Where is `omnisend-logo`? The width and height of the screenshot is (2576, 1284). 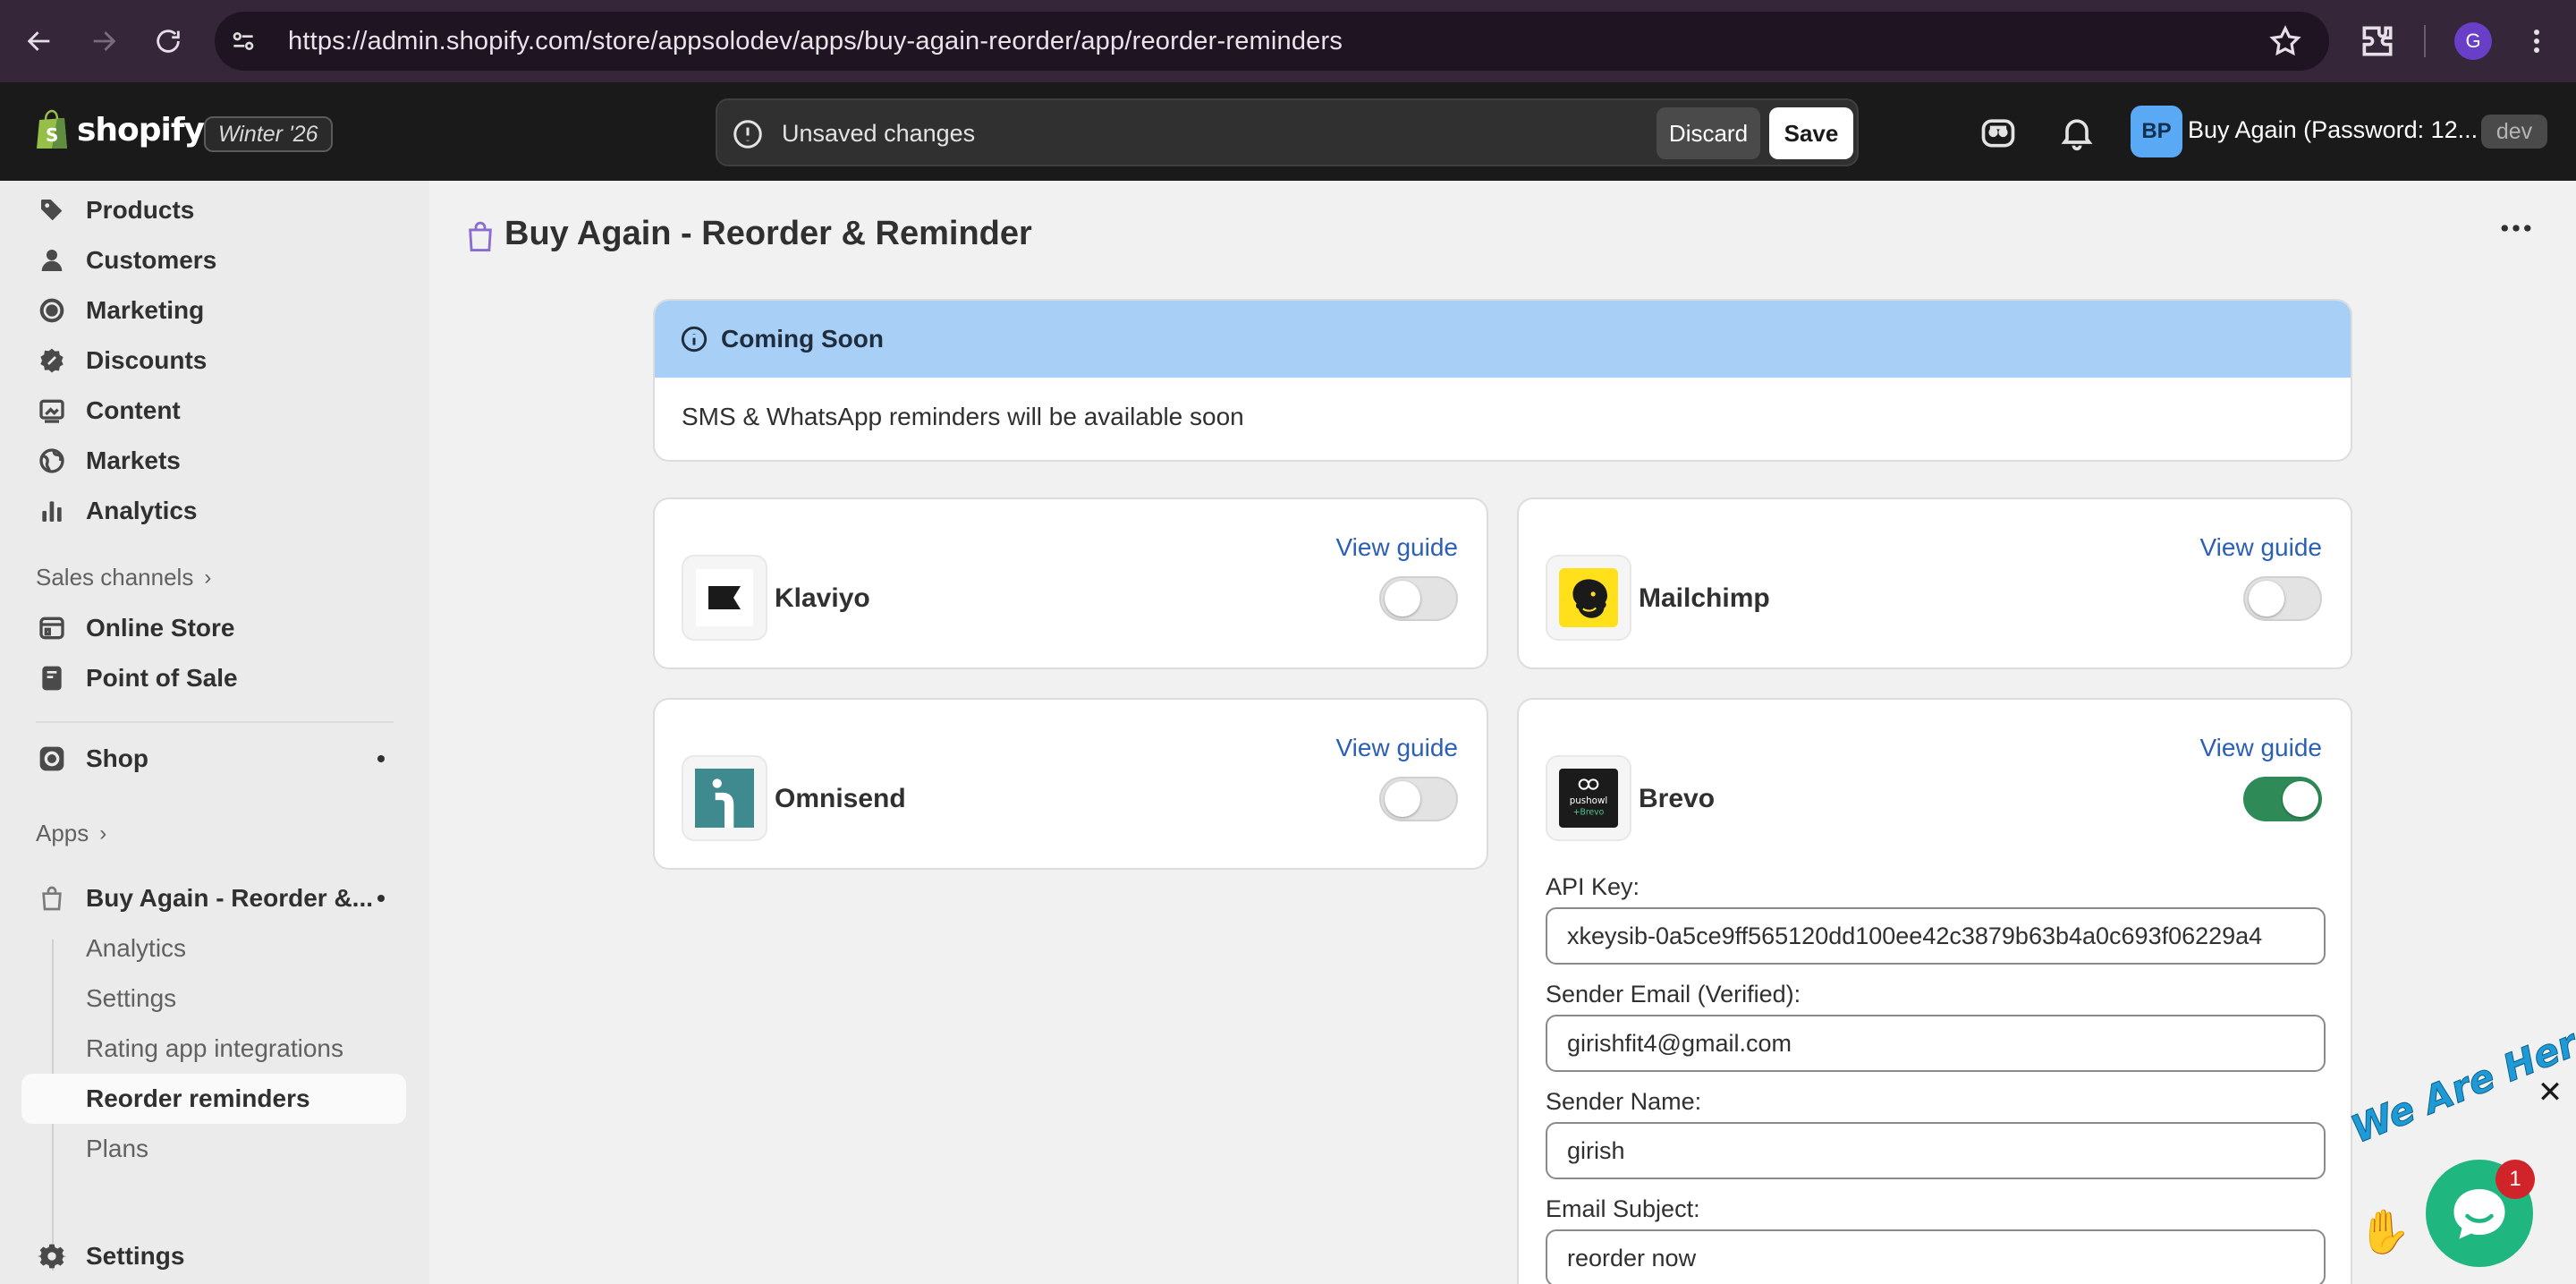
omnisend-logo is located at coordinates (724, 798).